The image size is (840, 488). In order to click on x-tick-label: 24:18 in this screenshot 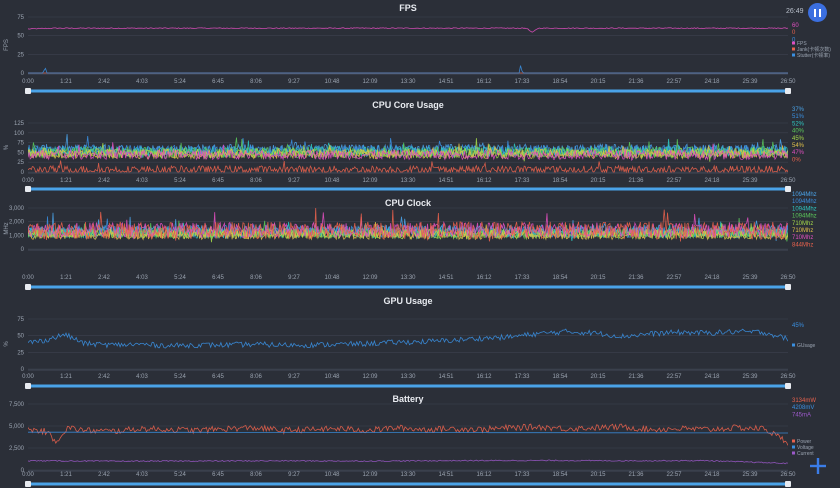, I will do `click(712, 475)`.